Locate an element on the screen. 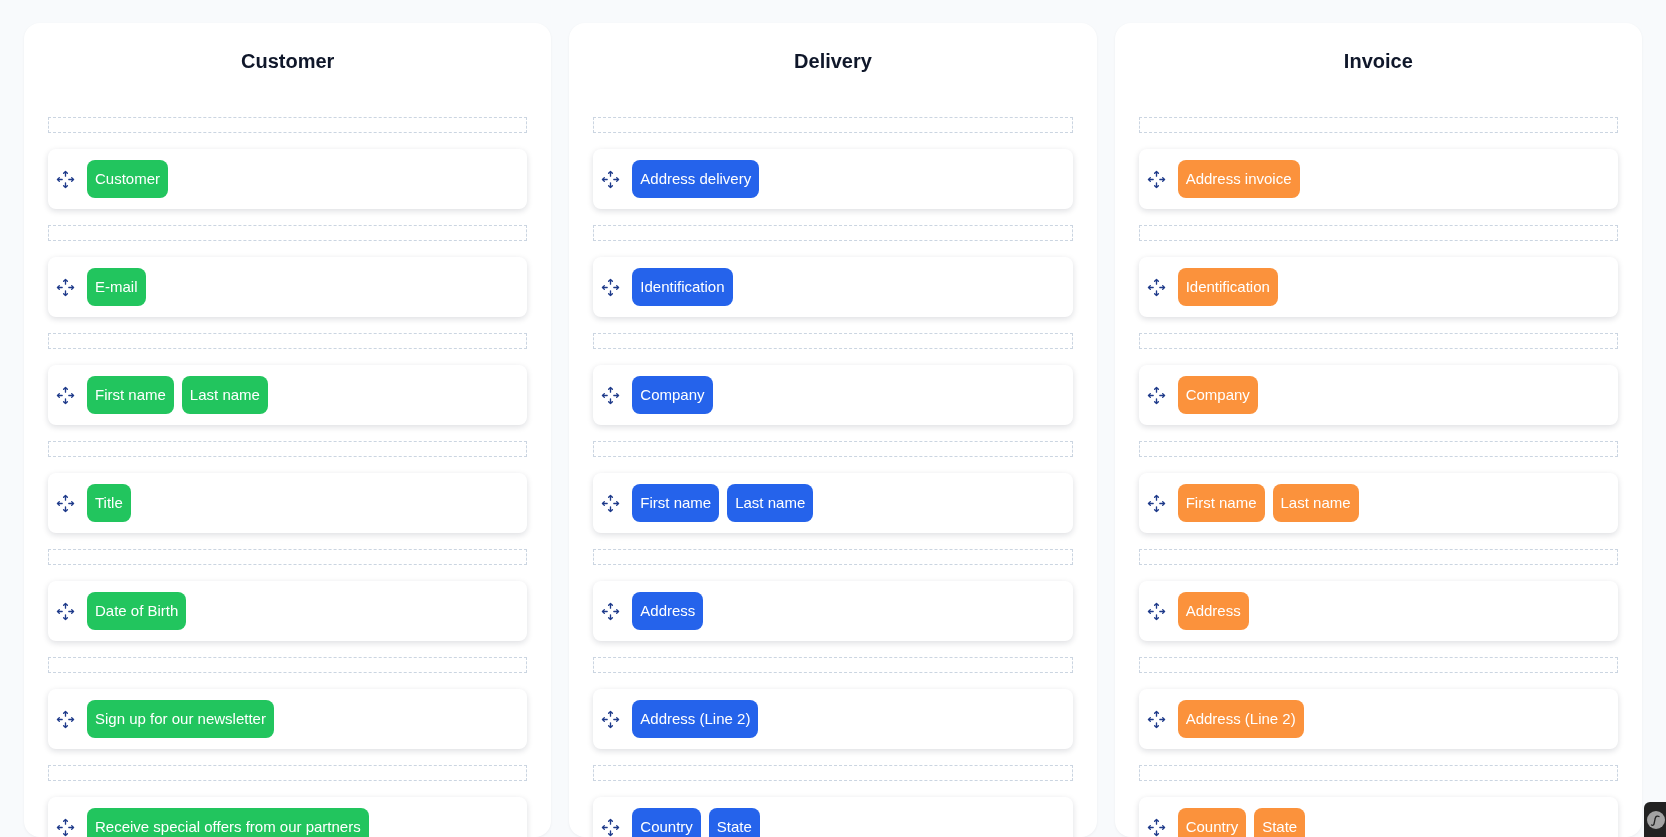 This screenshot has height=837, width=1666. column-title: Customer is located at coordinates (288, 61).